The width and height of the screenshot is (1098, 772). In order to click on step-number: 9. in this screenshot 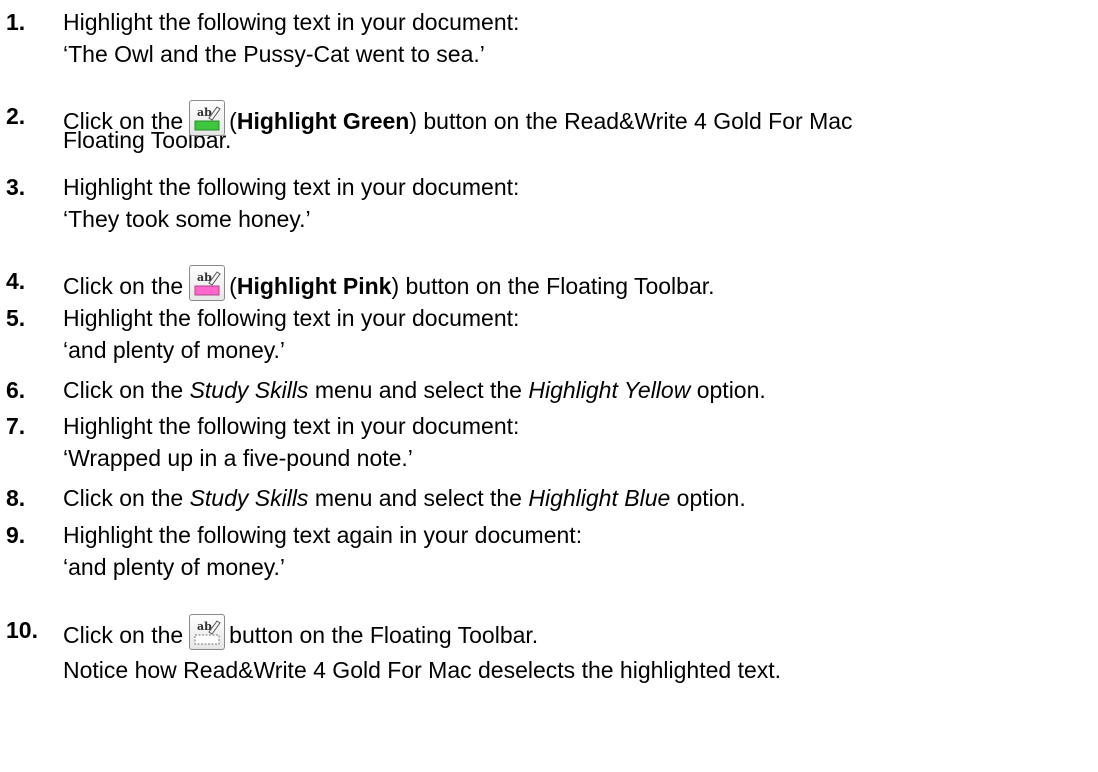, I will do `click(16, 535)`.